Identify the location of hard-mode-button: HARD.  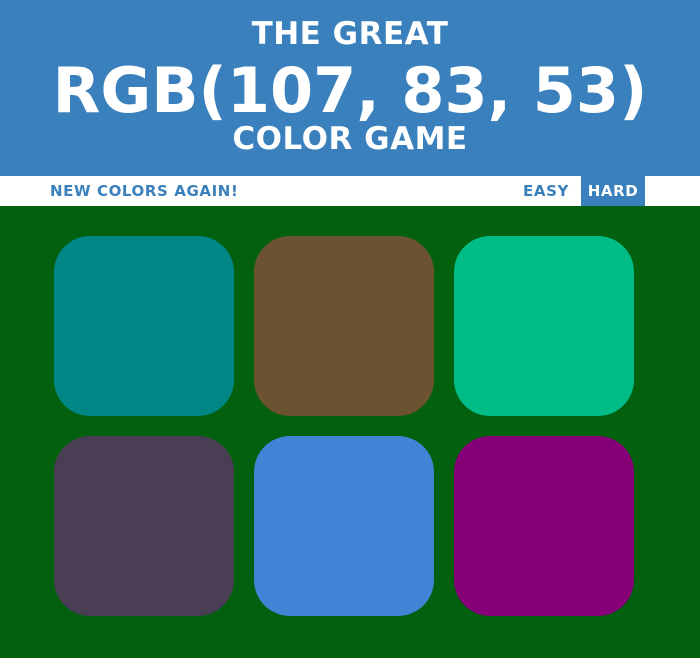
(613, 191).